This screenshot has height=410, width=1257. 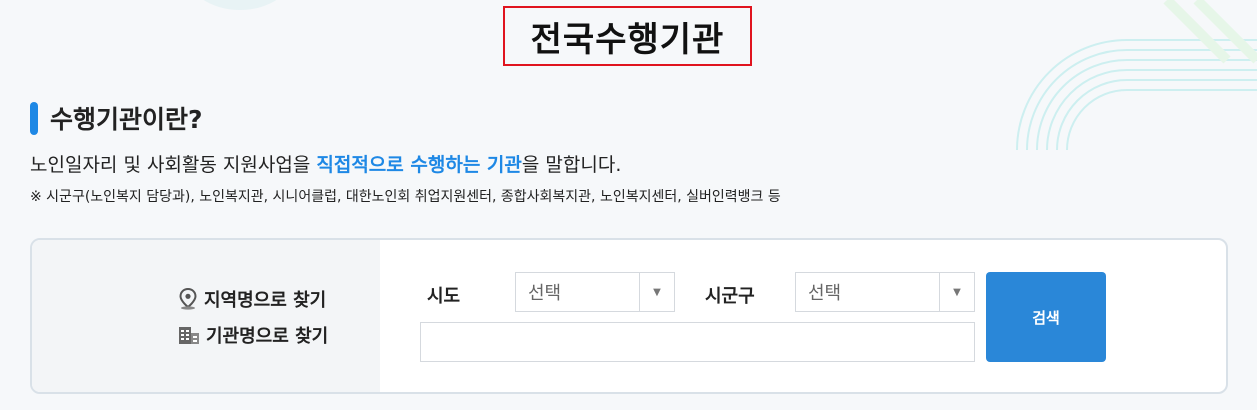 I want to click on section-title: 수행기관이란?, so click(x=126, y=119).